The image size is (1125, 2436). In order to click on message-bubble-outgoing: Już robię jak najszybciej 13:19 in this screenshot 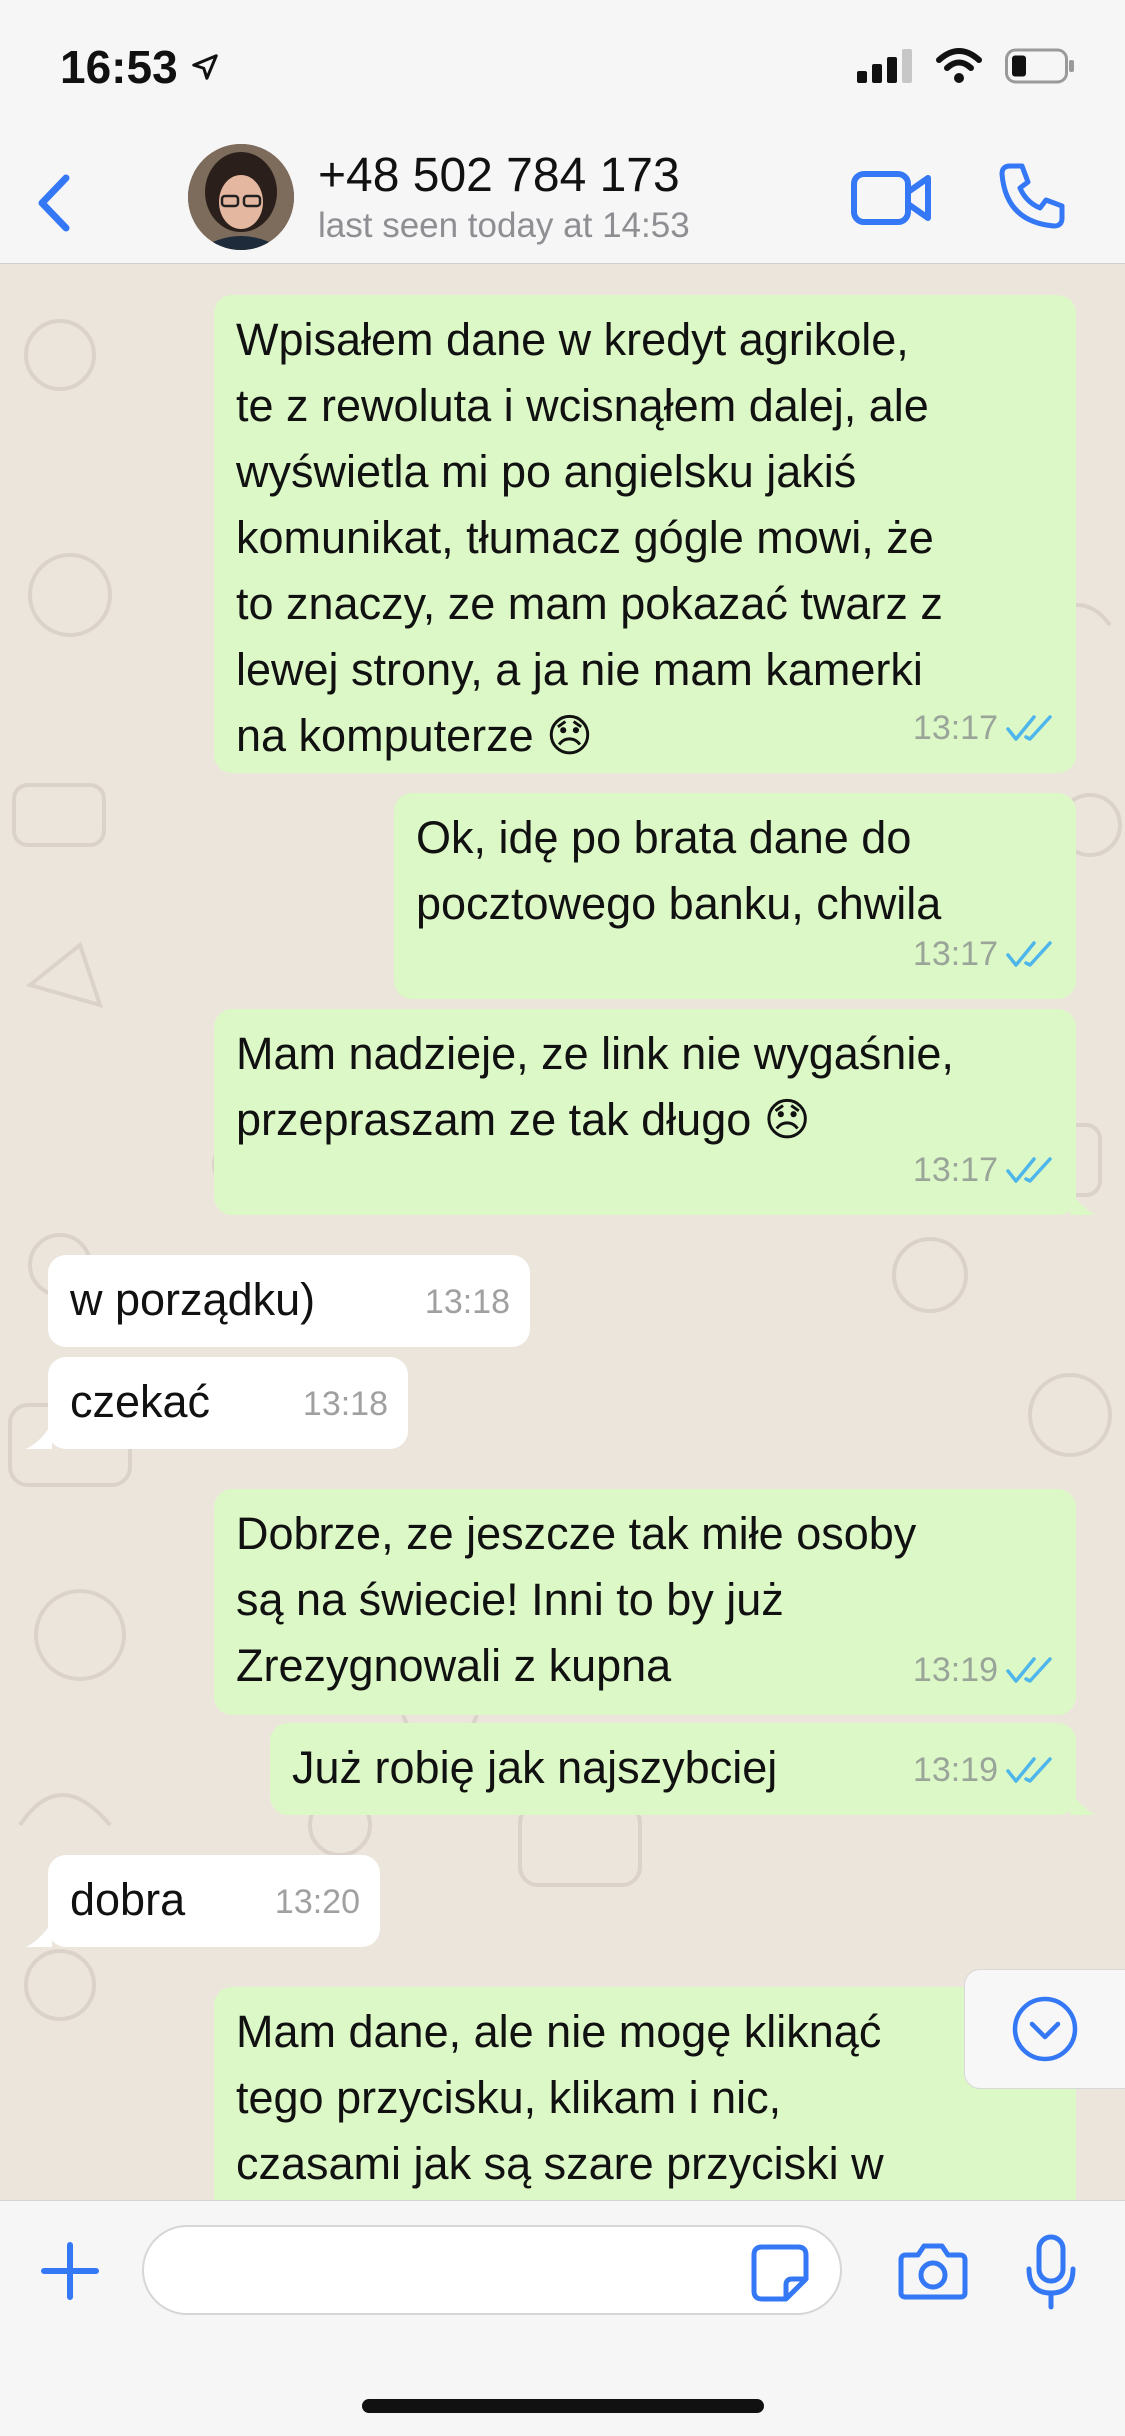, I will do `click(673, 1769)`.